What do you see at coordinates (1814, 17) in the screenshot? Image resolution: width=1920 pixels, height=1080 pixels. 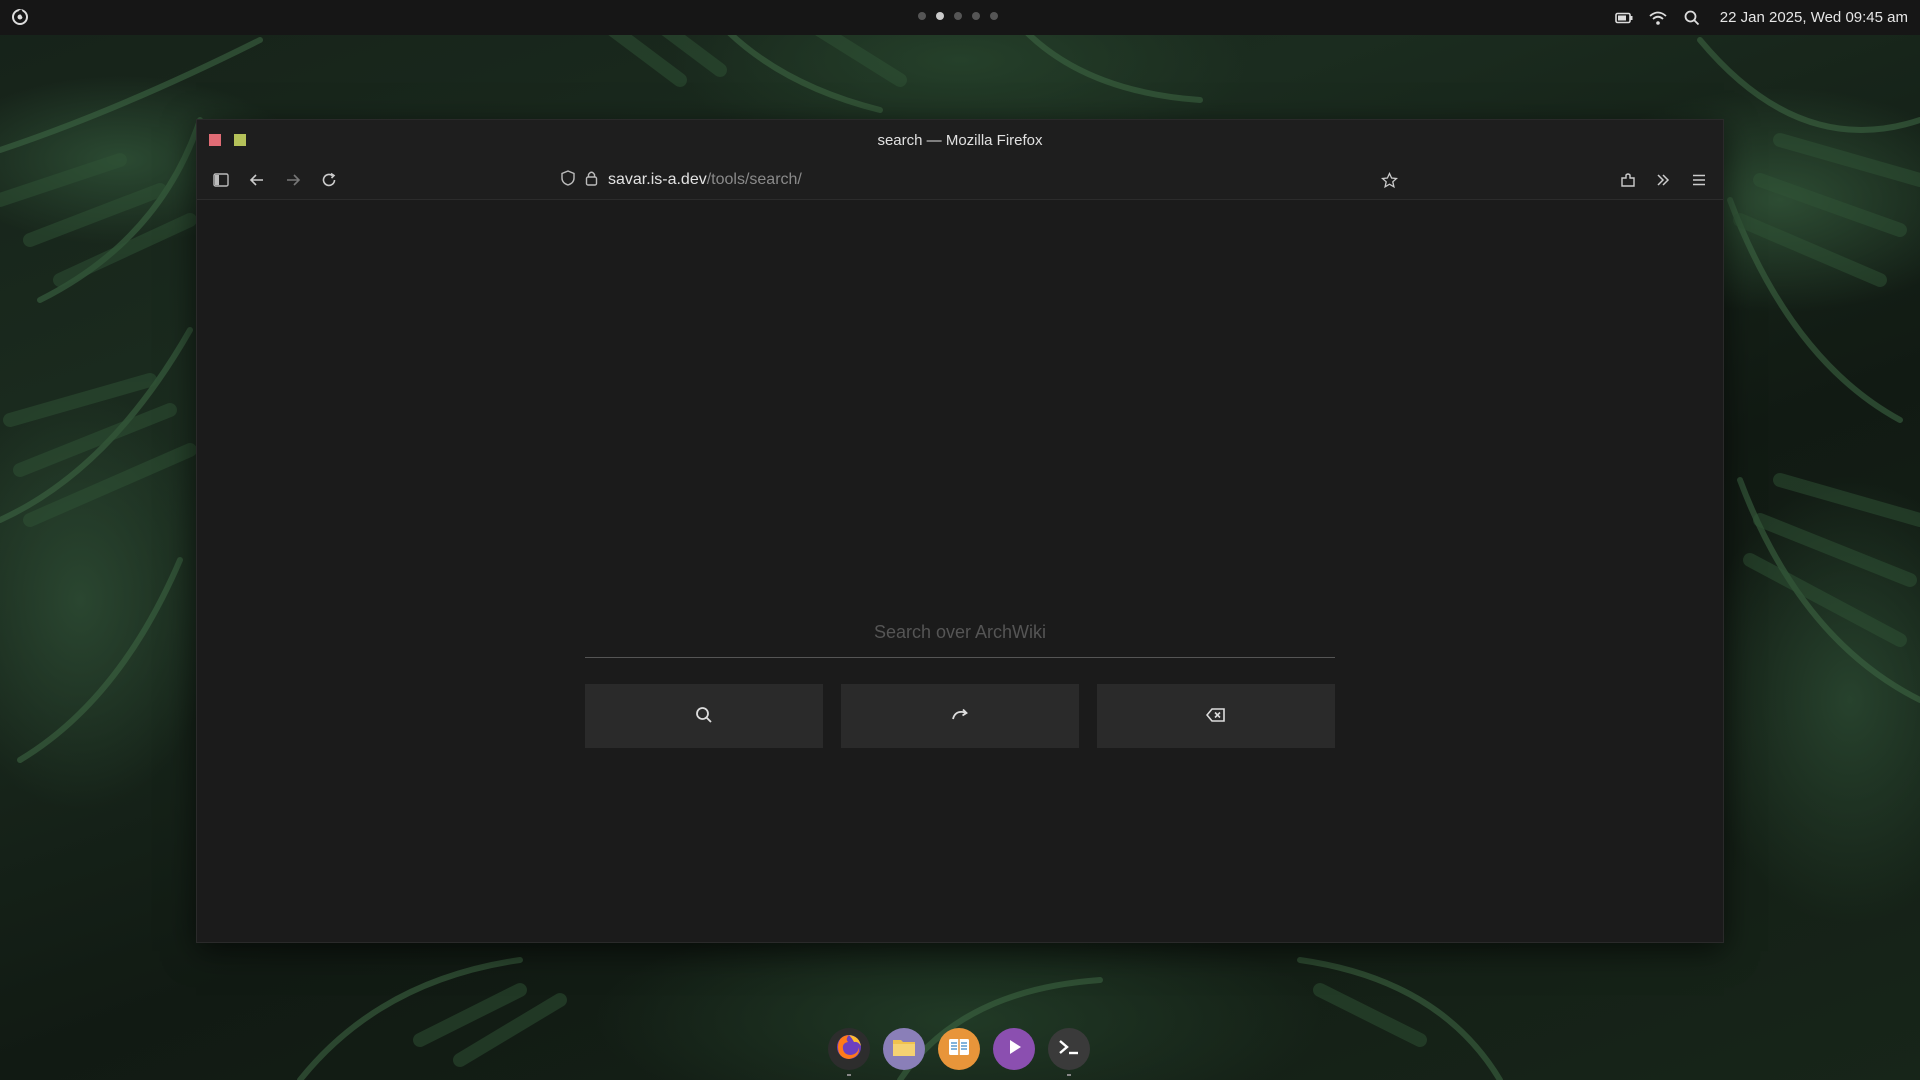 I see `clock: 22 Jan 2025, Wed 09:45 am` at bounding box center [1814, 17].